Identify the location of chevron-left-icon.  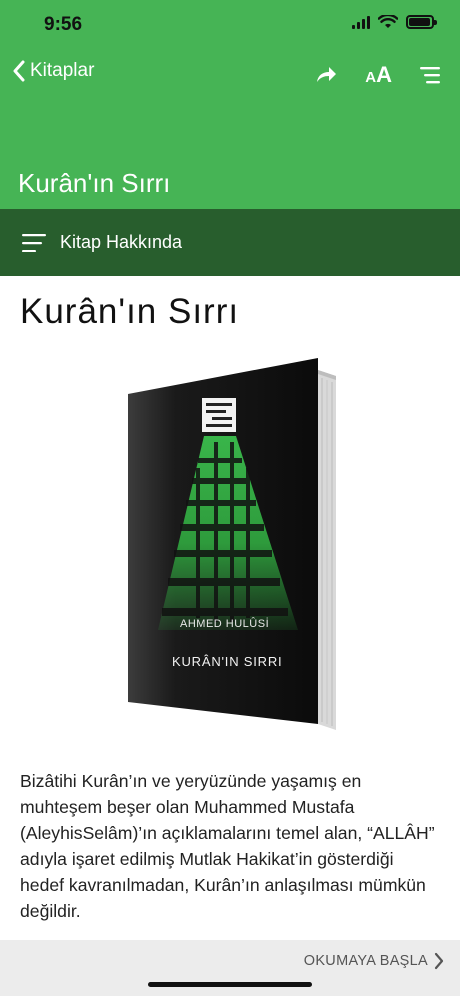
(19, 71).